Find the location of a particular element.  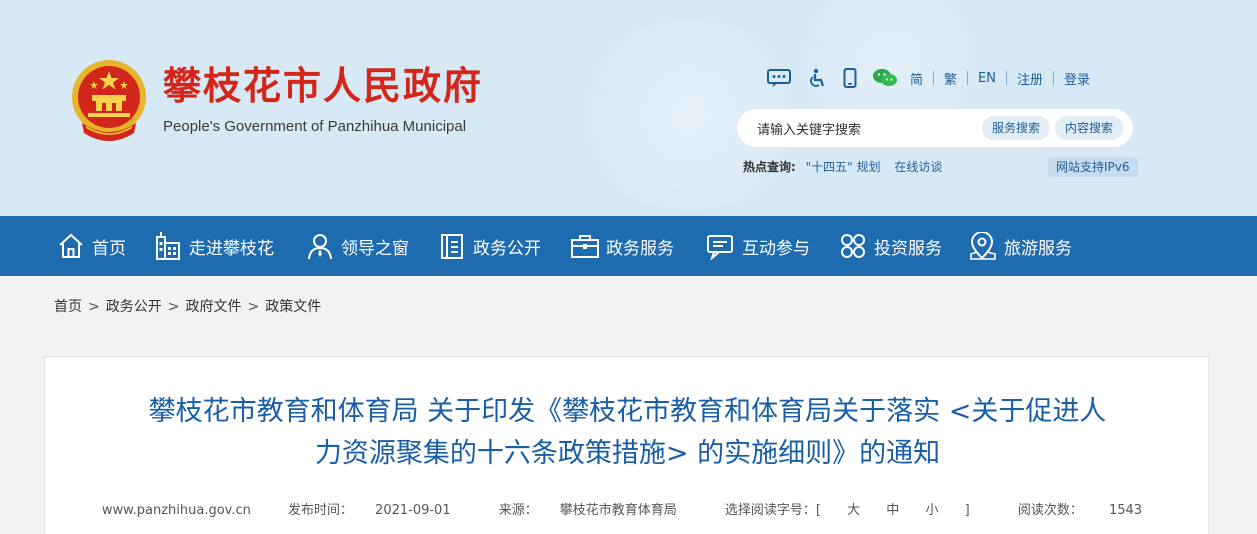

hot-topic-link: "十四五" 规划 is located at coordinates (843, 167).